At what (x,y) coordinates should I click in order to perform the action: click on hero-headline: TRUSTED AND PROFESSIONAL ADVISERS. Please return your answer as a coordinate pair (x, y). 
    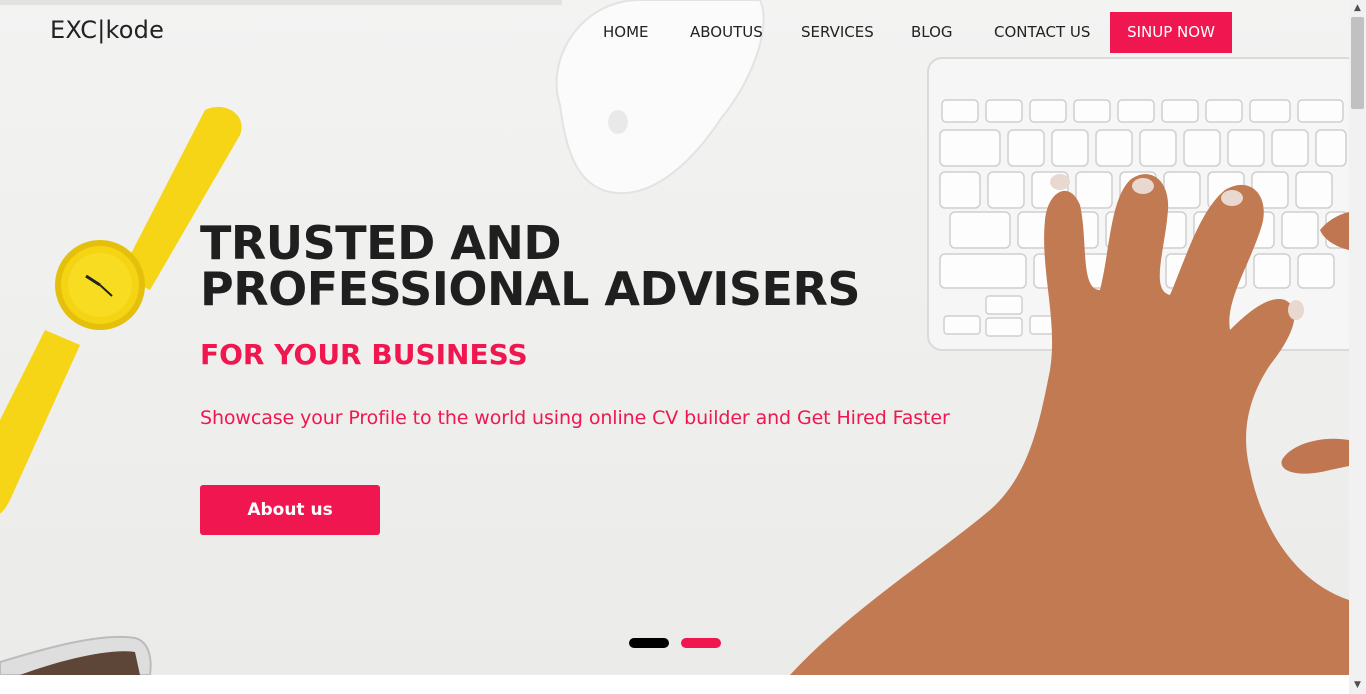
    Looking at the image, I should click on (550, 266).